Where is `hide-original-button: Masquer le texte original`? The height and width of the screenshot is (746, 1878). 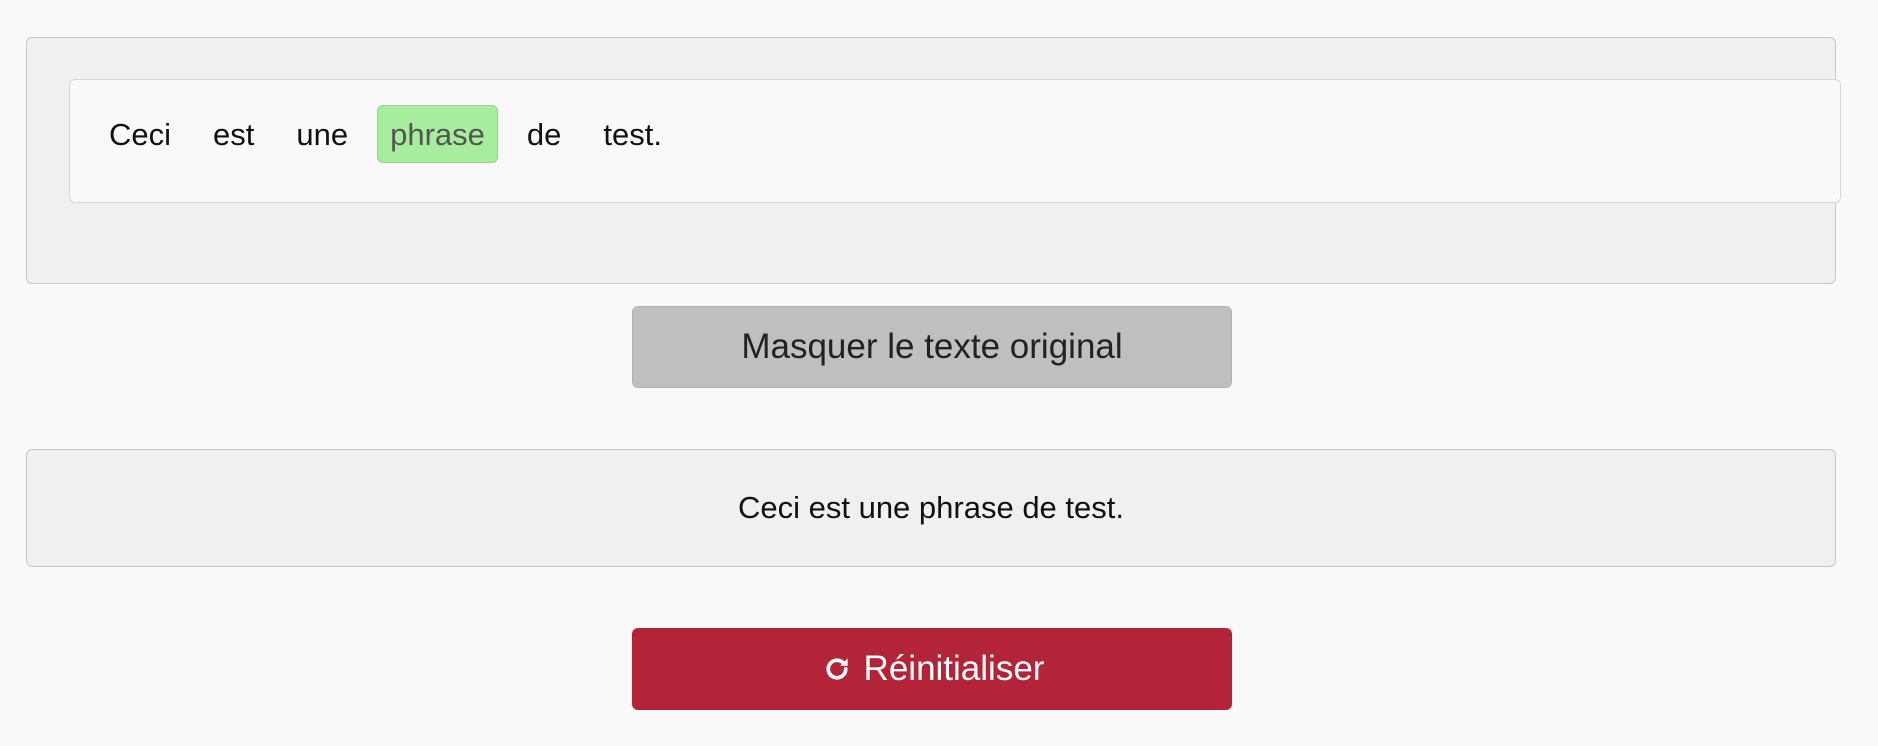 hide-original-button: Masquer le texte original is located at coordinates (932, 347).